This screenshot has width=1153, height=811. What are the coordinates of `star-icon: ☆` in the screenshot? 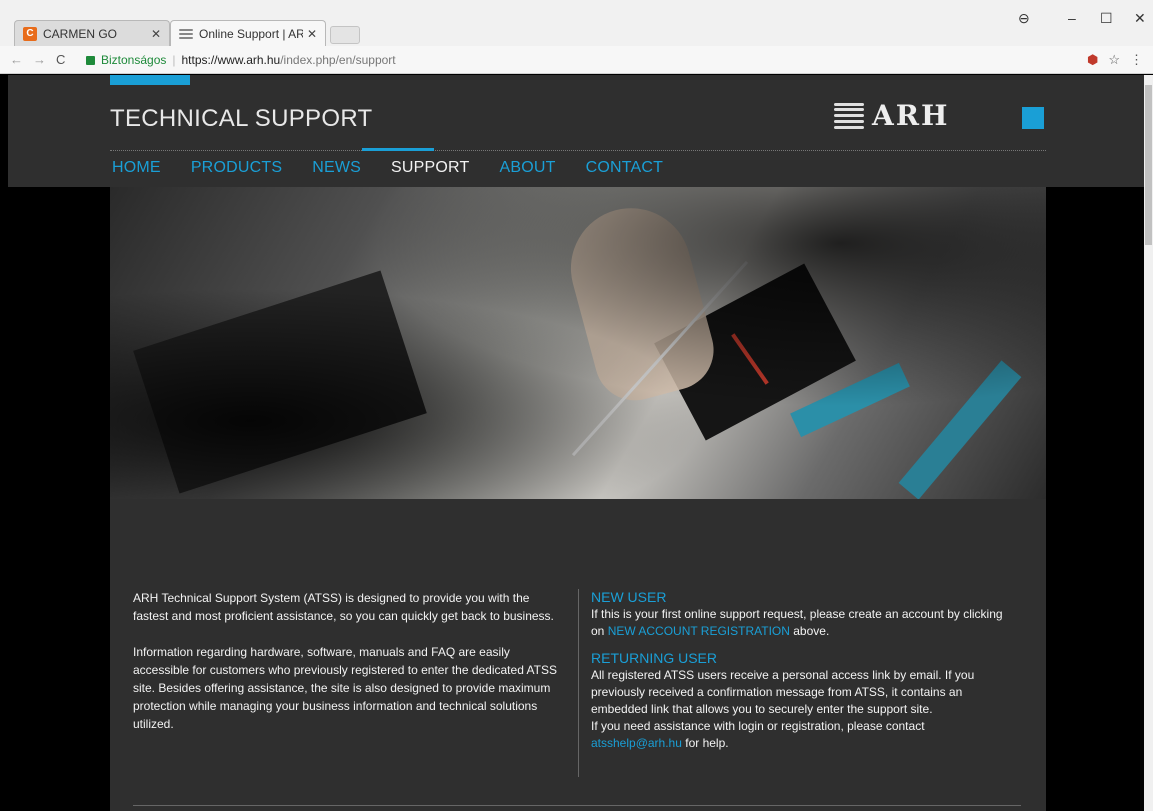 It's located at (1114, 60).